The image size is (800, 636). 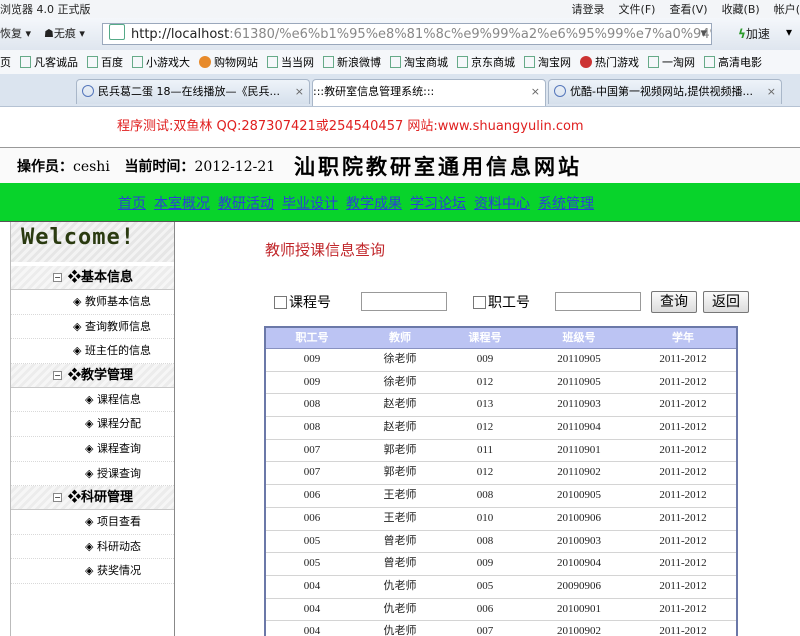 What do you see at coordinates (579, 427) in the screenshot?
I see `table-cell: 20110904` at bounding box center [579, 427].